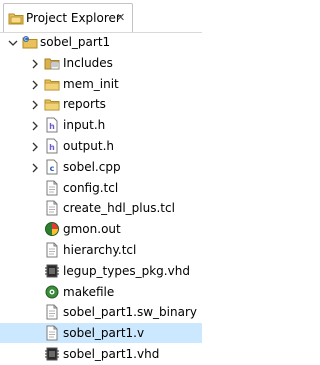 The height and width of the screenshot is (365, 320). I want to click on tree-item-label: sobel_part1.sw_binary, so click(130, 312).